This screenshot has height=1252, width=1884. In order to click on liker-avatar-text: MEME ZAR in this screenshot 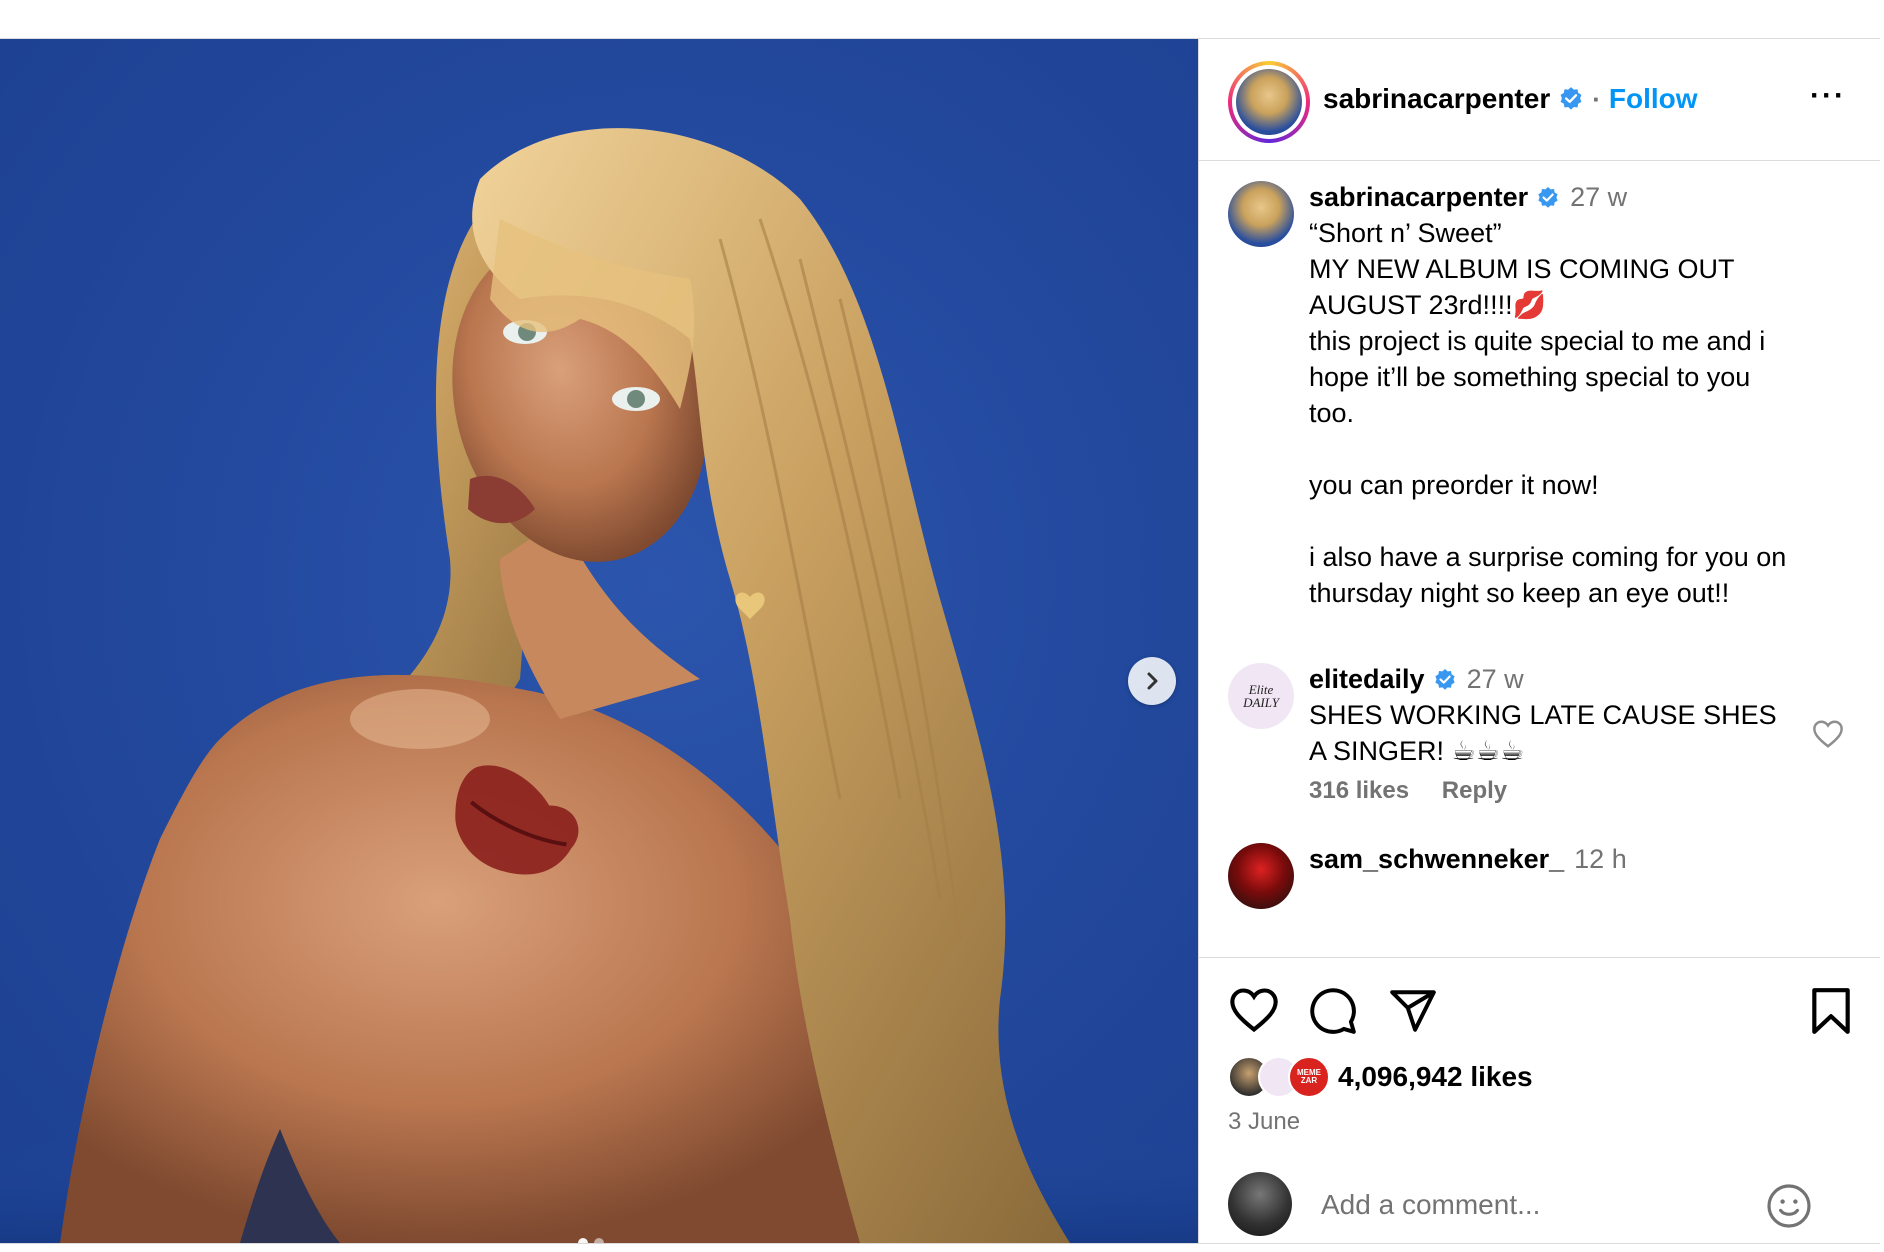, I will do `click(1309, 1076)`.